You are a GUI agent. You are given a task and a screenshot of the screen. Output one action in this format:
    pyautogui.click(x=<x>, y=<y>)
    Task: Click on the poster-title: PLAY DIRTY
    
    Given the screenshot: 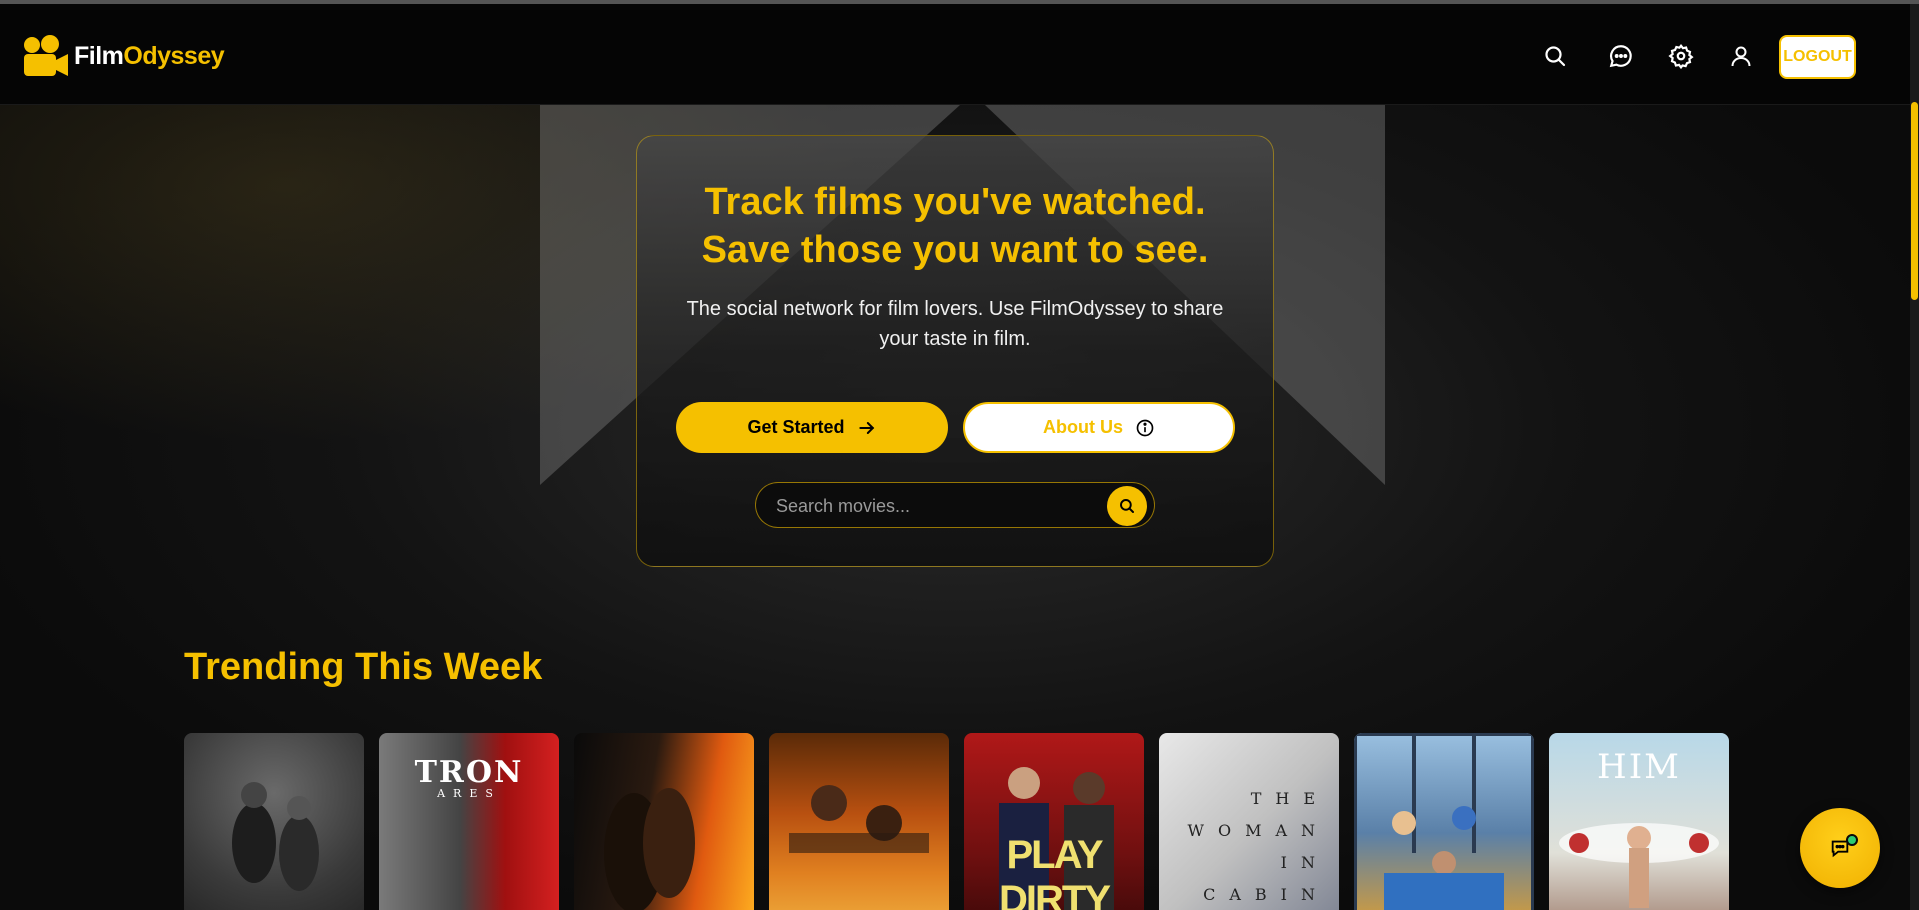 What is the action you would take?
    pyautogui.click(x=1055, y=871)
    